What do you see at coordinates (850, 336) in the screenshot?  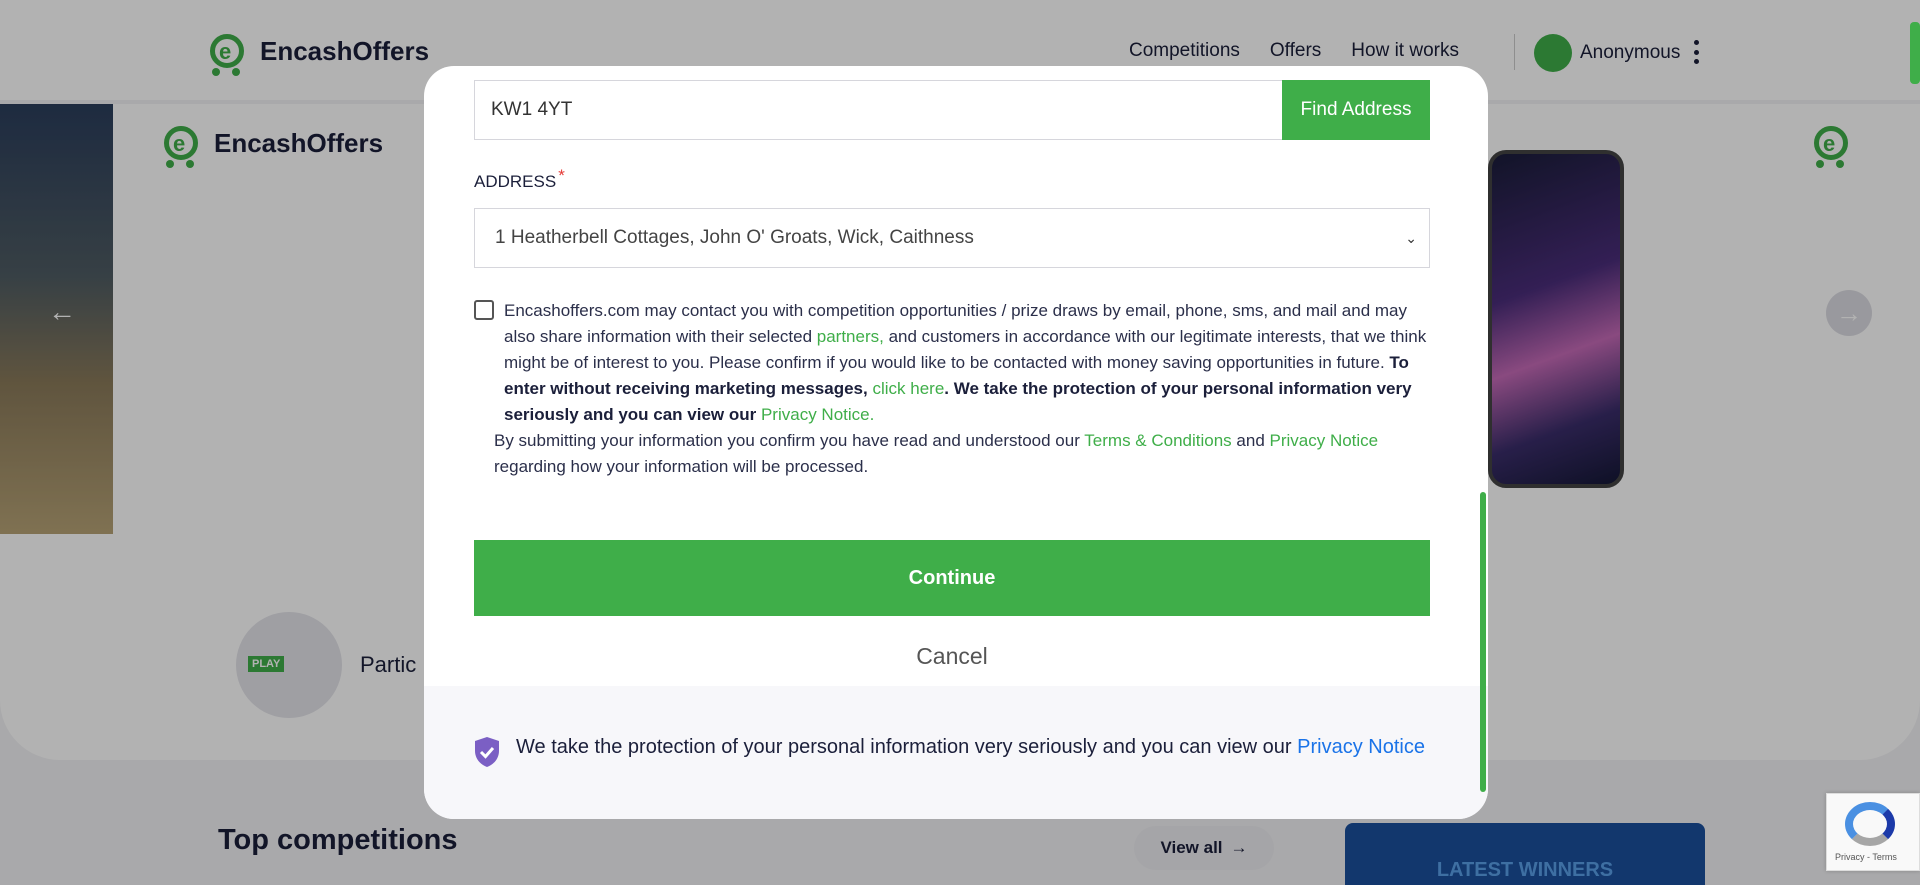 I see `partners-link: partners,` at bounding box center [850, 336].